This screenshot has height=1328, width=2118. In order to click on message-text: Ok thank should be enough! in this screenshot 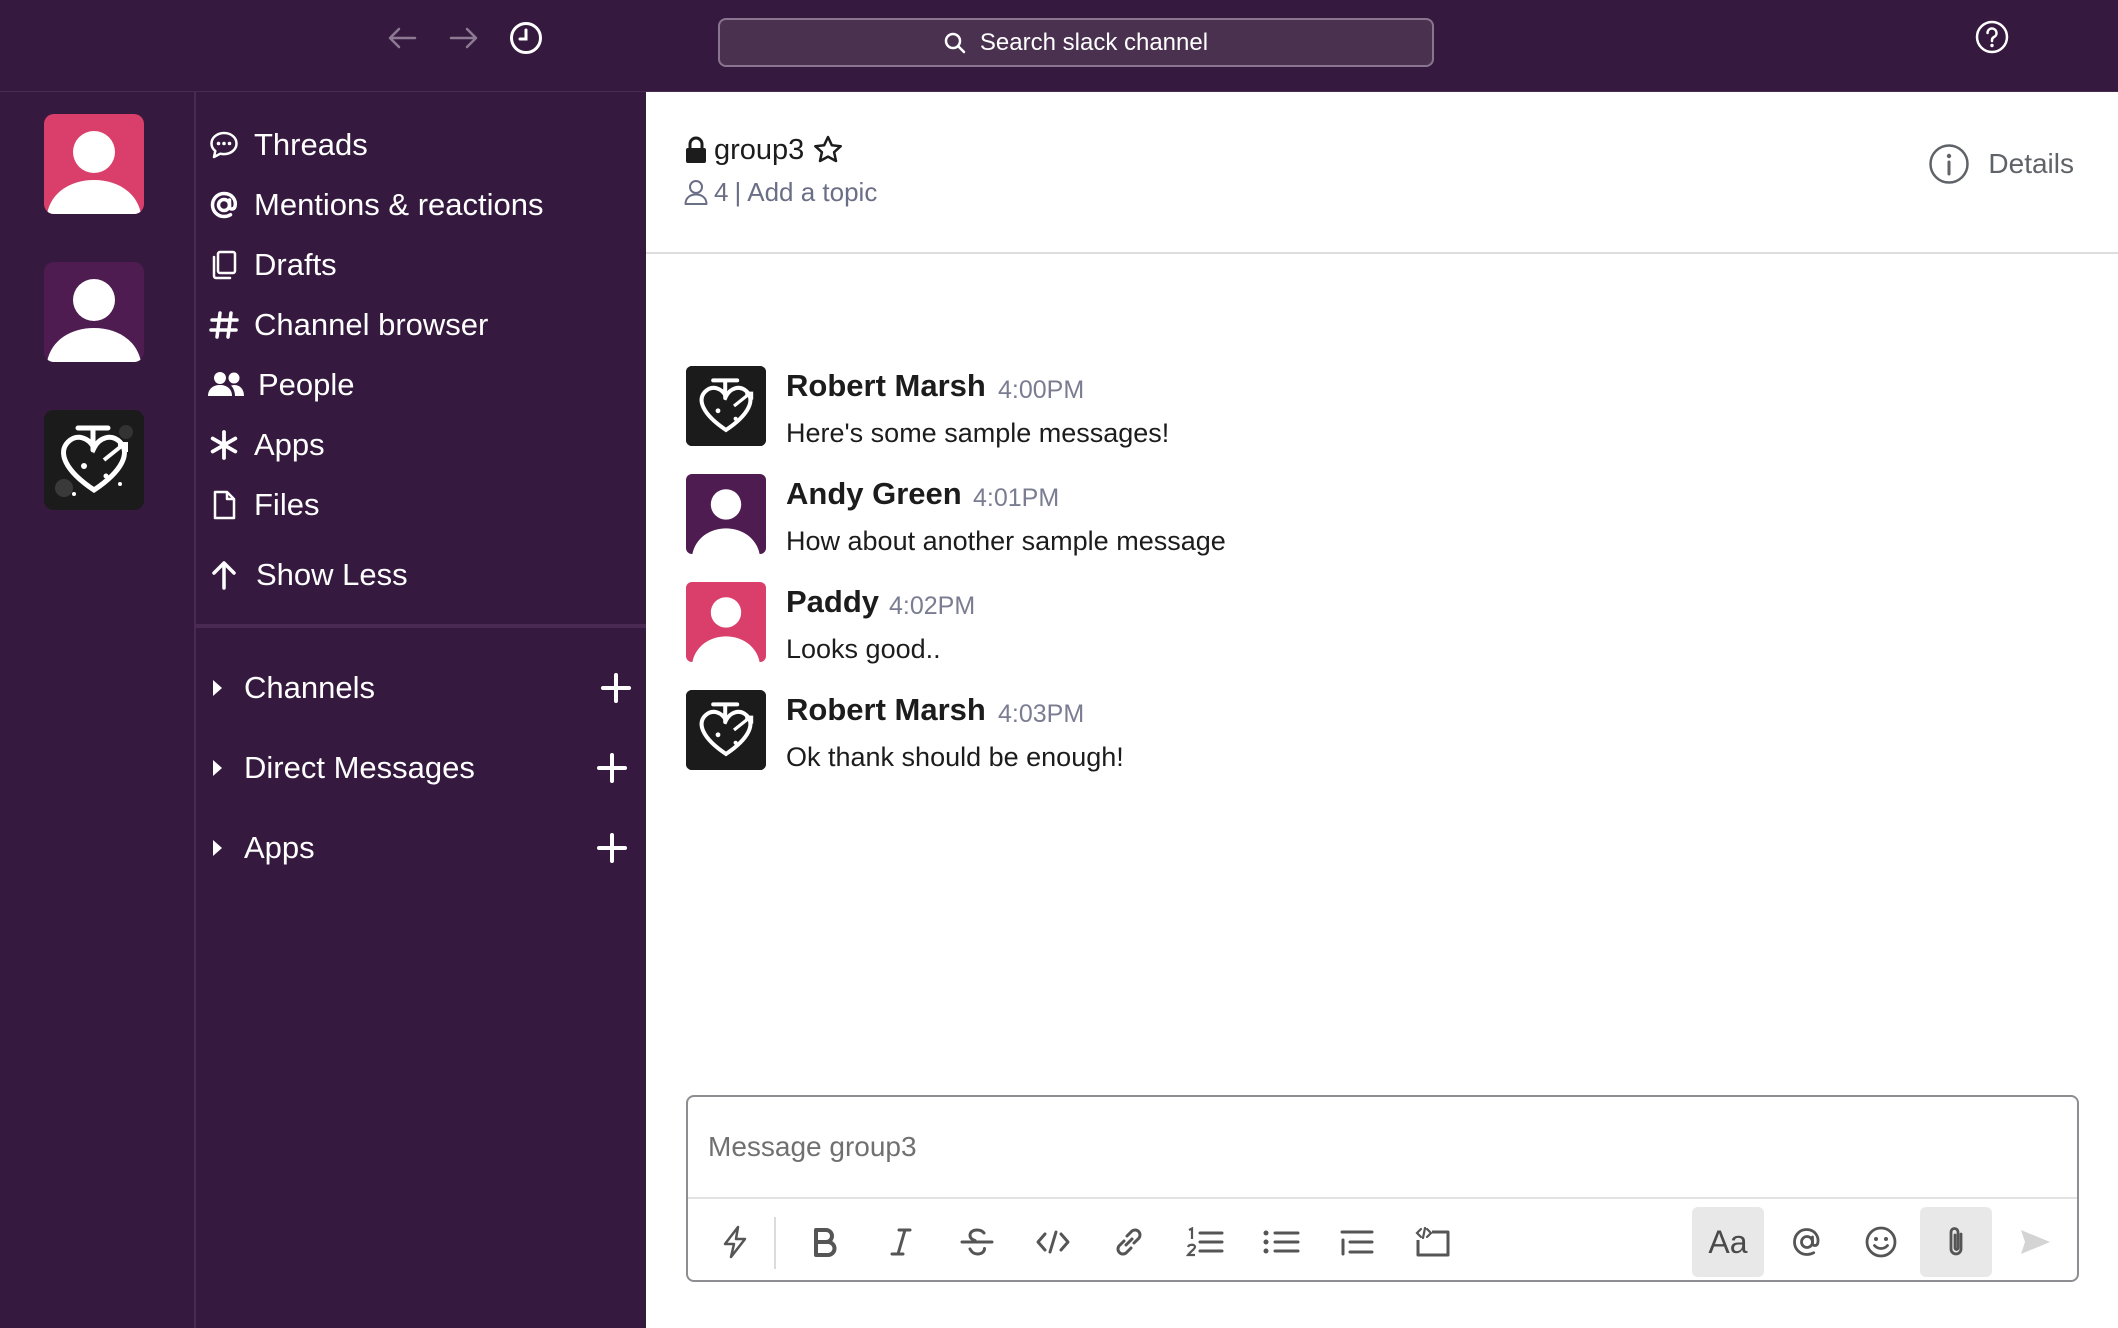, I will do `click(955, 757)`.